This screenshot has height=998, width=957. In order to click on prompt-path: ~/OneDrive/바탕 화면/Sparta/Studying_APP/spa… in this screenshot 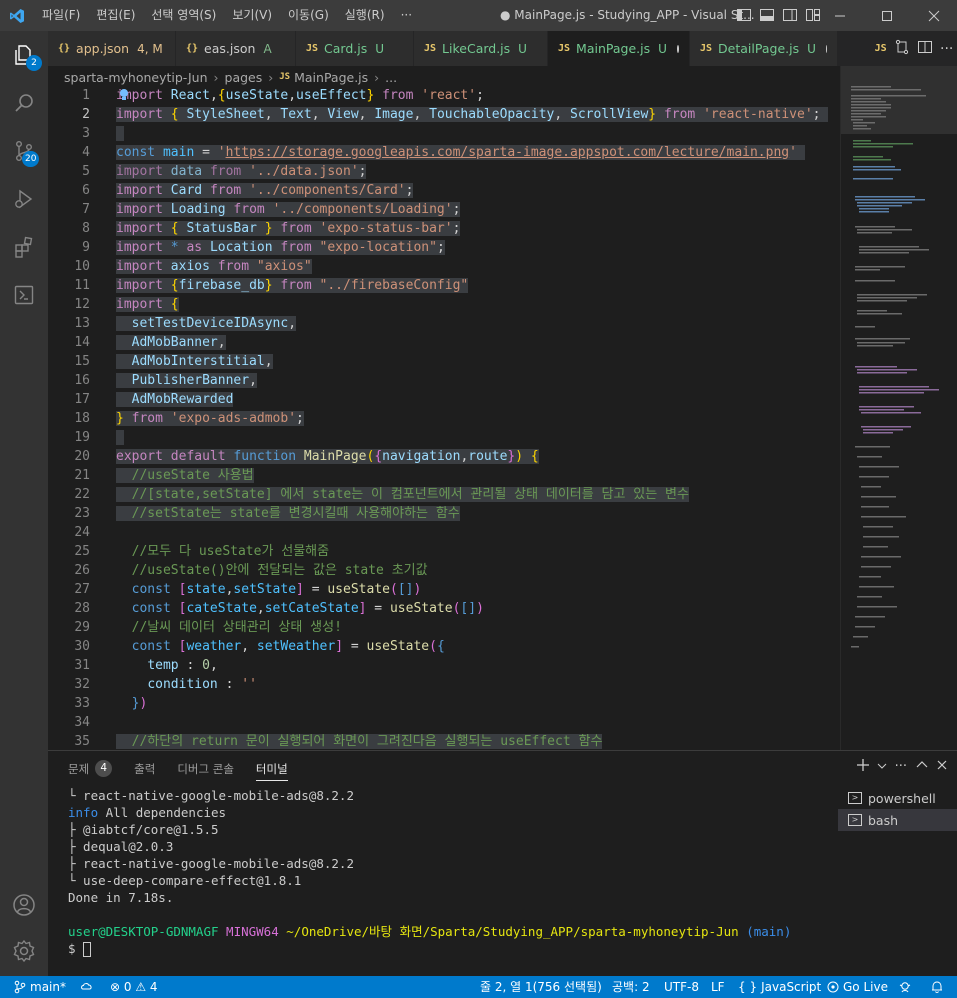, I will do `click(512, 931)`.